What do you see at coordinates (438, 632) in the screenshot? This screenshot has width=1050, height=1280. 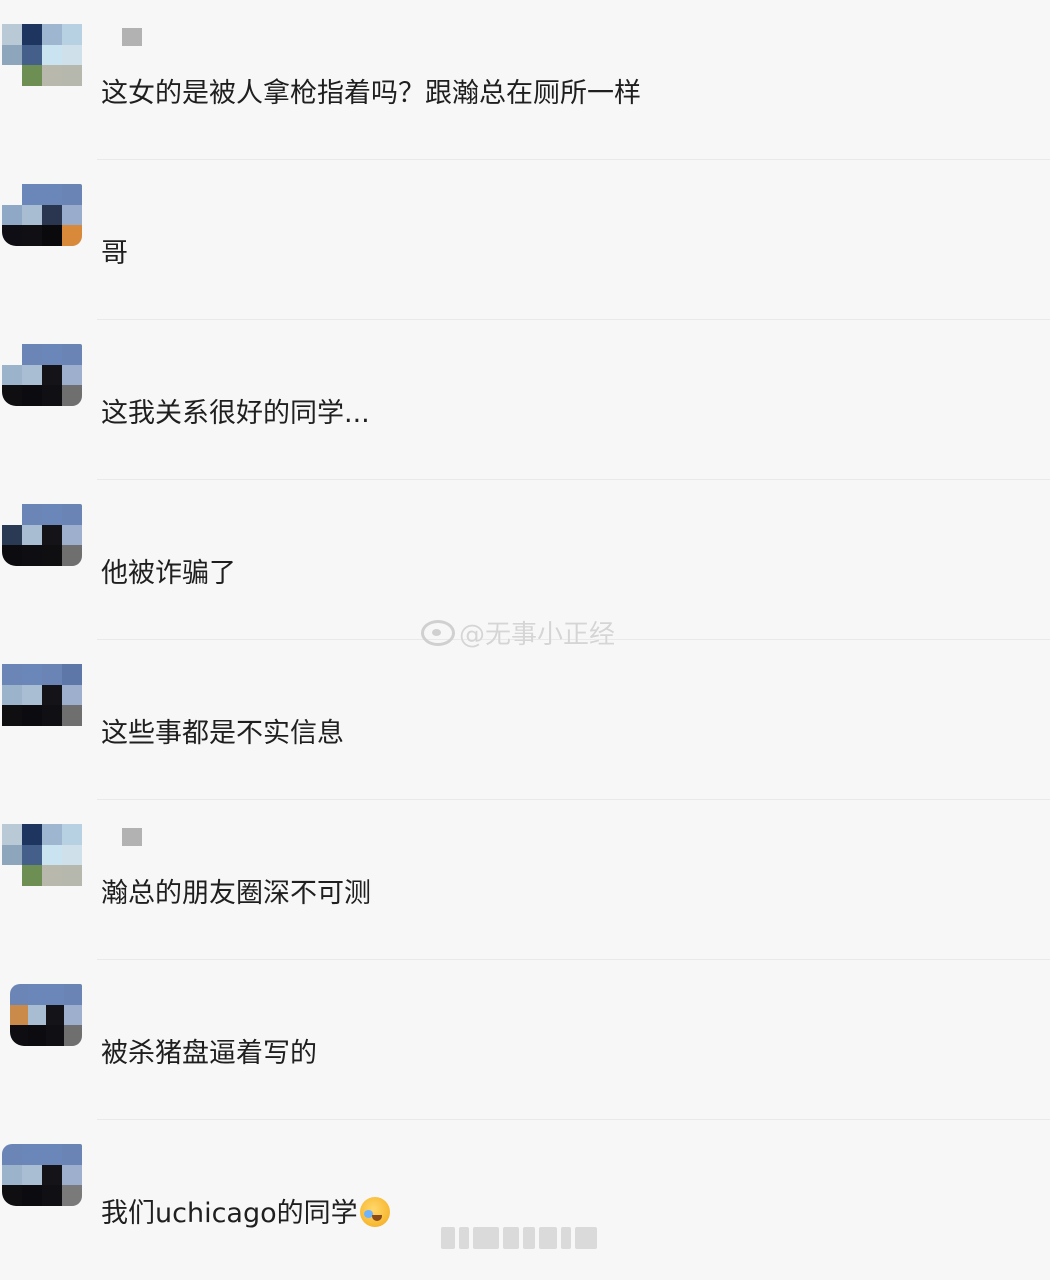 I see `weibo-icon` at bounding box center [438, 632].